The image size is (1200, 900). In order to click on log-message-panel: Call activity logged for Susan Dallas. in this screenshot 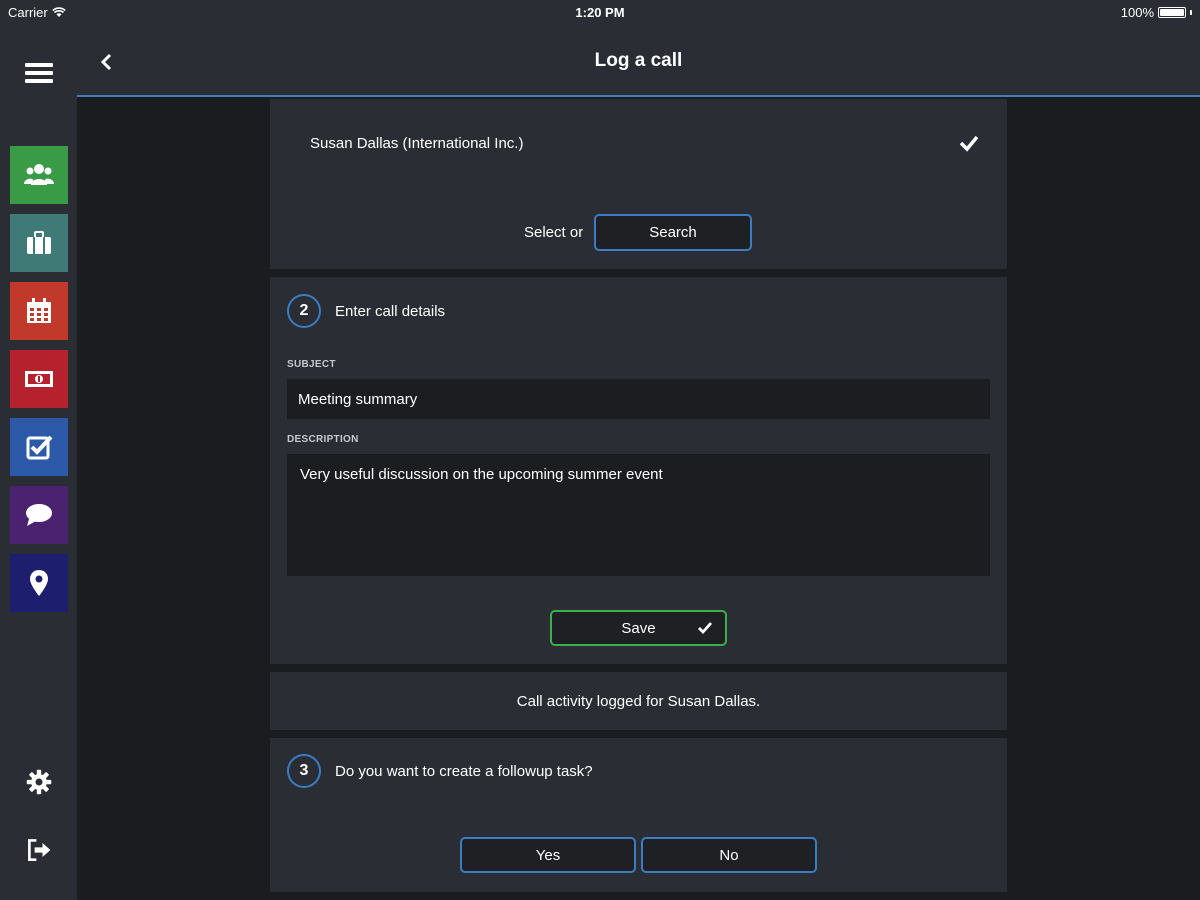, I will do `click(638, 701)`.